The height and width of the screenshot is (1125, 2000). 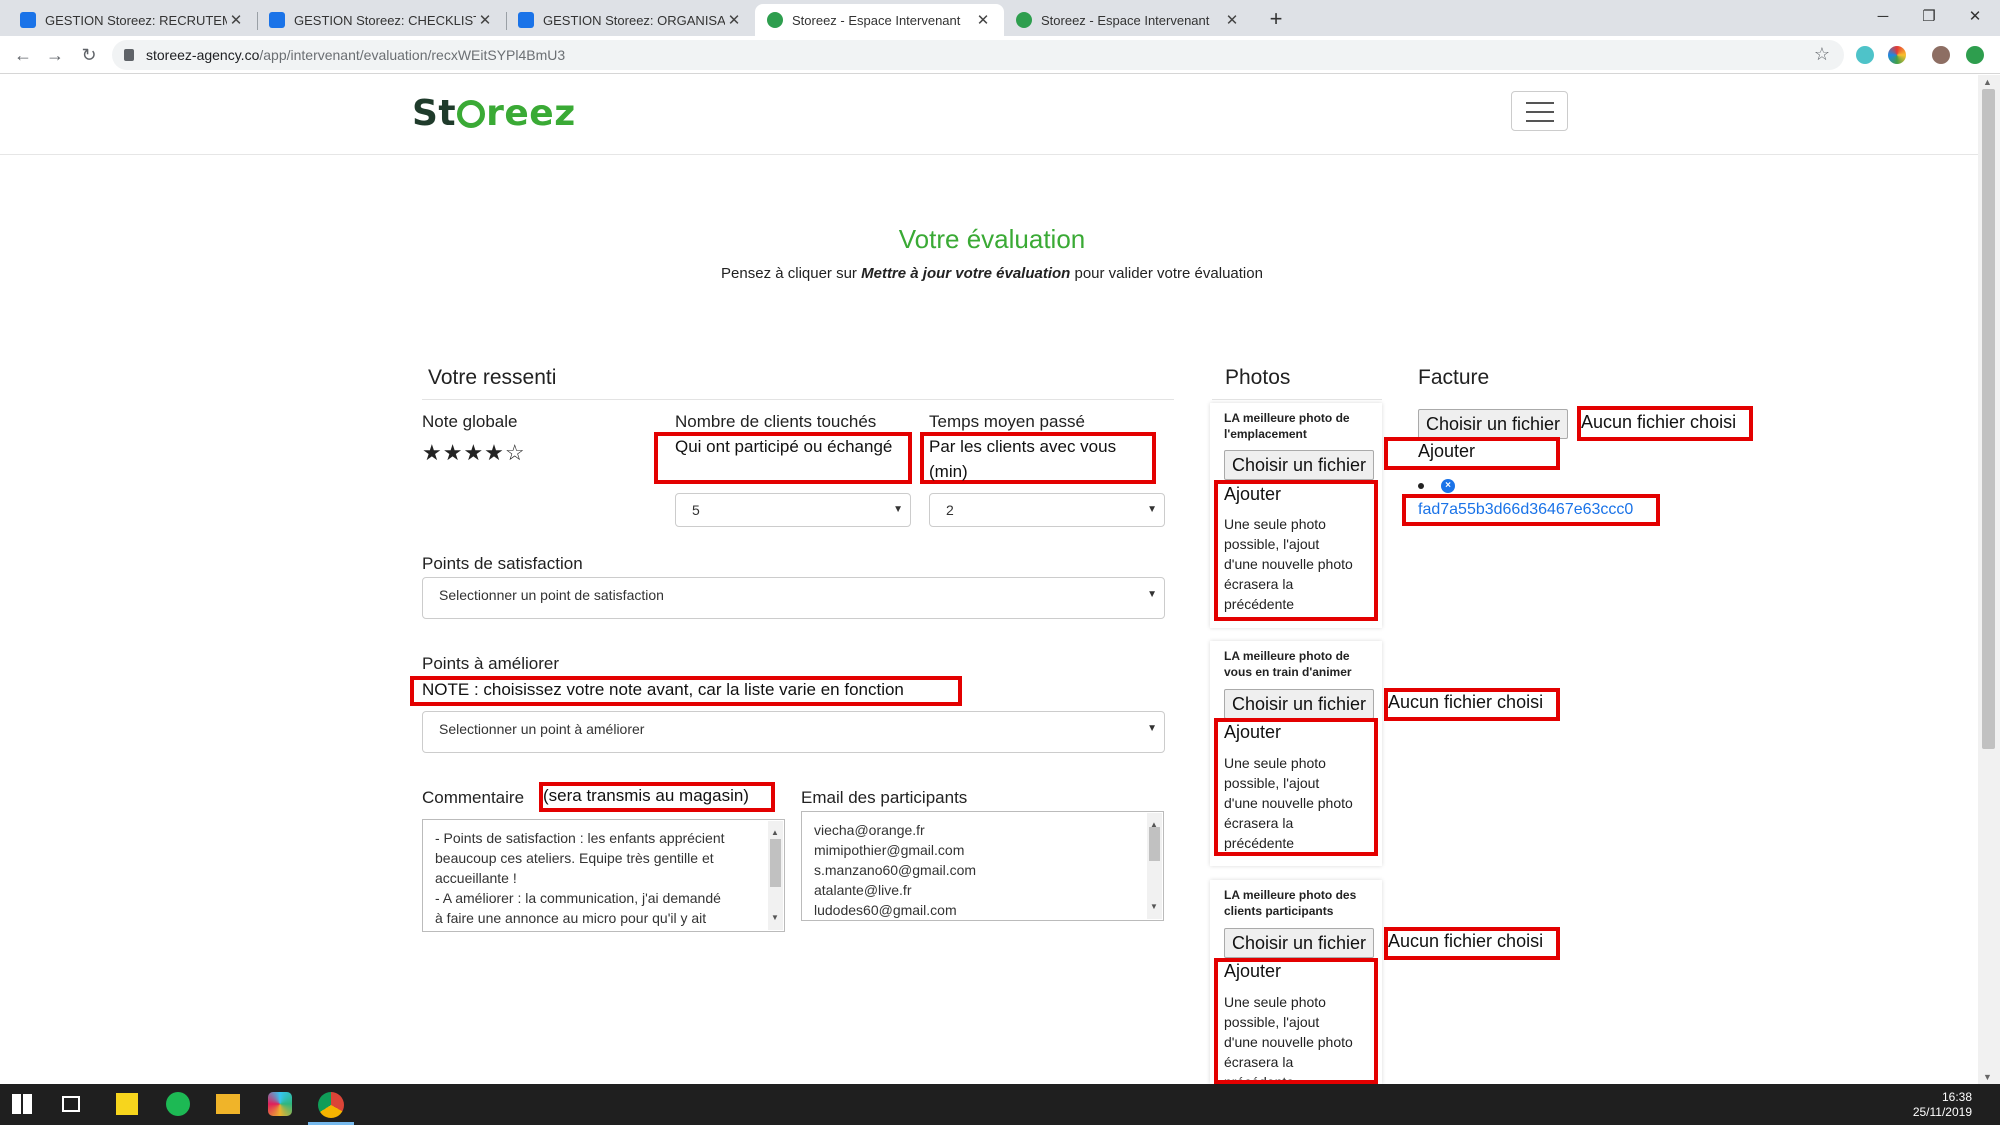 I want to click on temps-label: Temps moyen passé, so click(x=1007, y=421).